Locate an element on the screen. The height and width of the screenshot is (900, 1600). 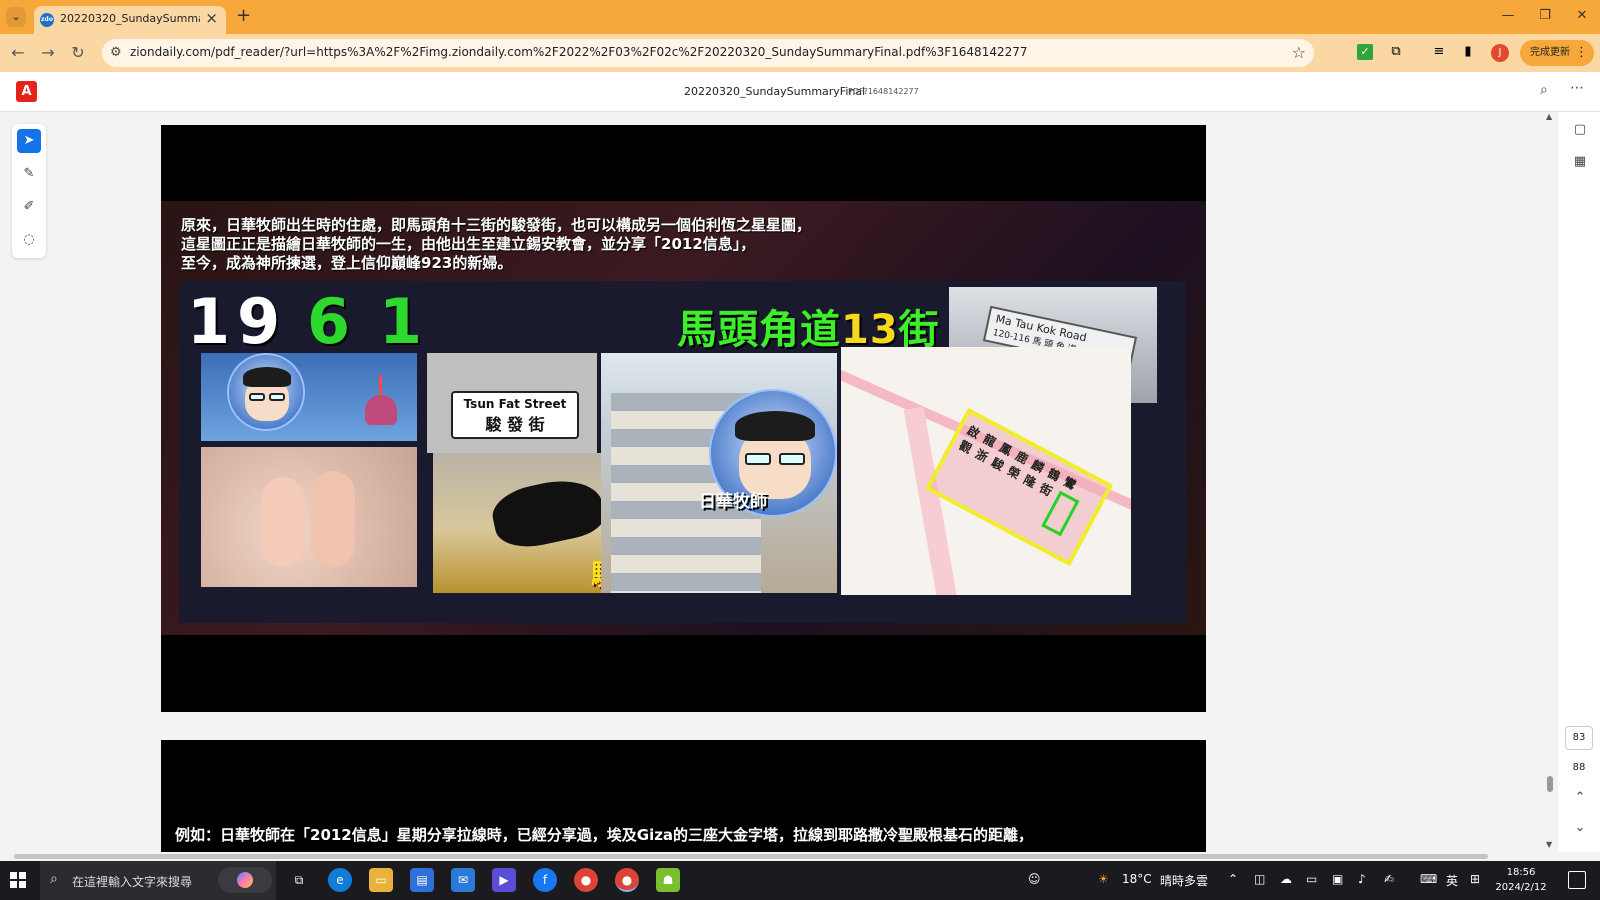
scroll-up-icon: ▲ is located at coordinates (1549, 116).